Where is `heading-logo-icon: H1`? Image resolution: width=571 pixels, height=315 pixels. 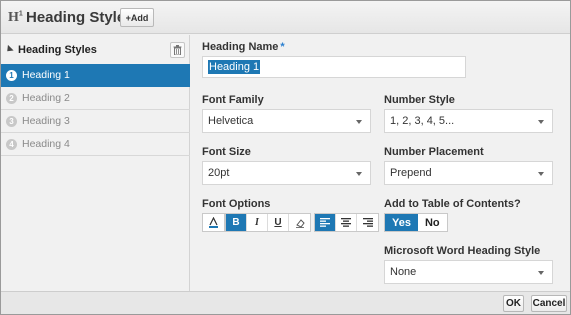
heading-logo-icon: H1 is located at coordinates (15, 17).